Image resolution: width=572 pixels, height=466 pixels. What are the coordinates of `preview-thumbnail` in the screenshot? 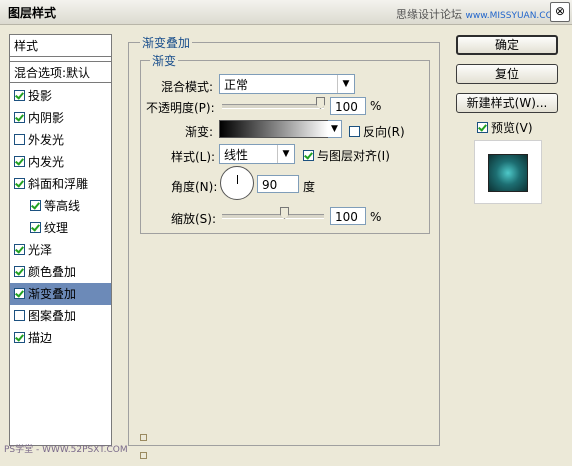 It's located at (508, 172).